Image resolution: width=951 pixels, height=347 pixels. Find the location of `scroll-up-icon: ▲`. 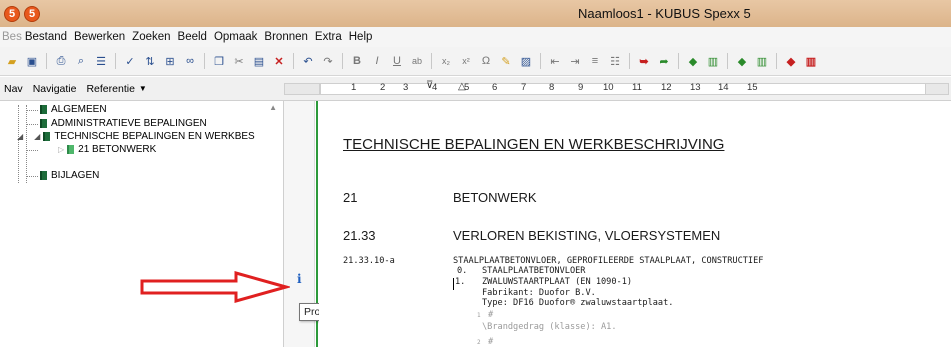

scroll-up-icon: ▲ is located at coordinates (273, 107).